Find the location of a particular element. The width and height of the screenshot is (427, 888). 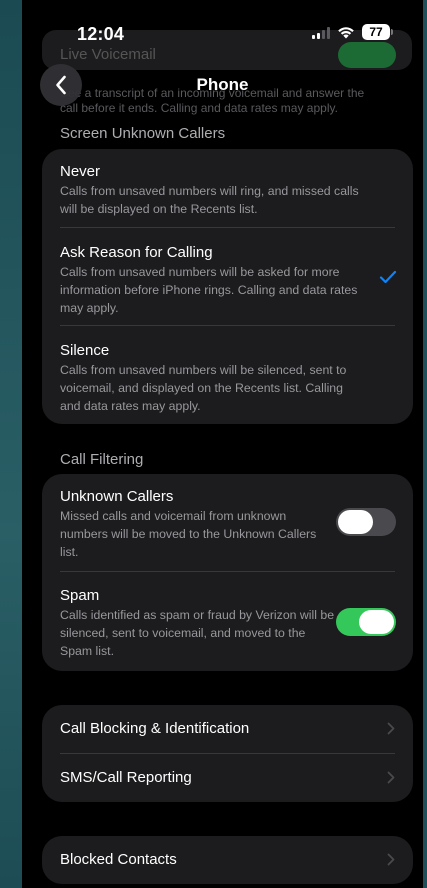

wallpaper-left-edge is located at coordinates (11, 444).